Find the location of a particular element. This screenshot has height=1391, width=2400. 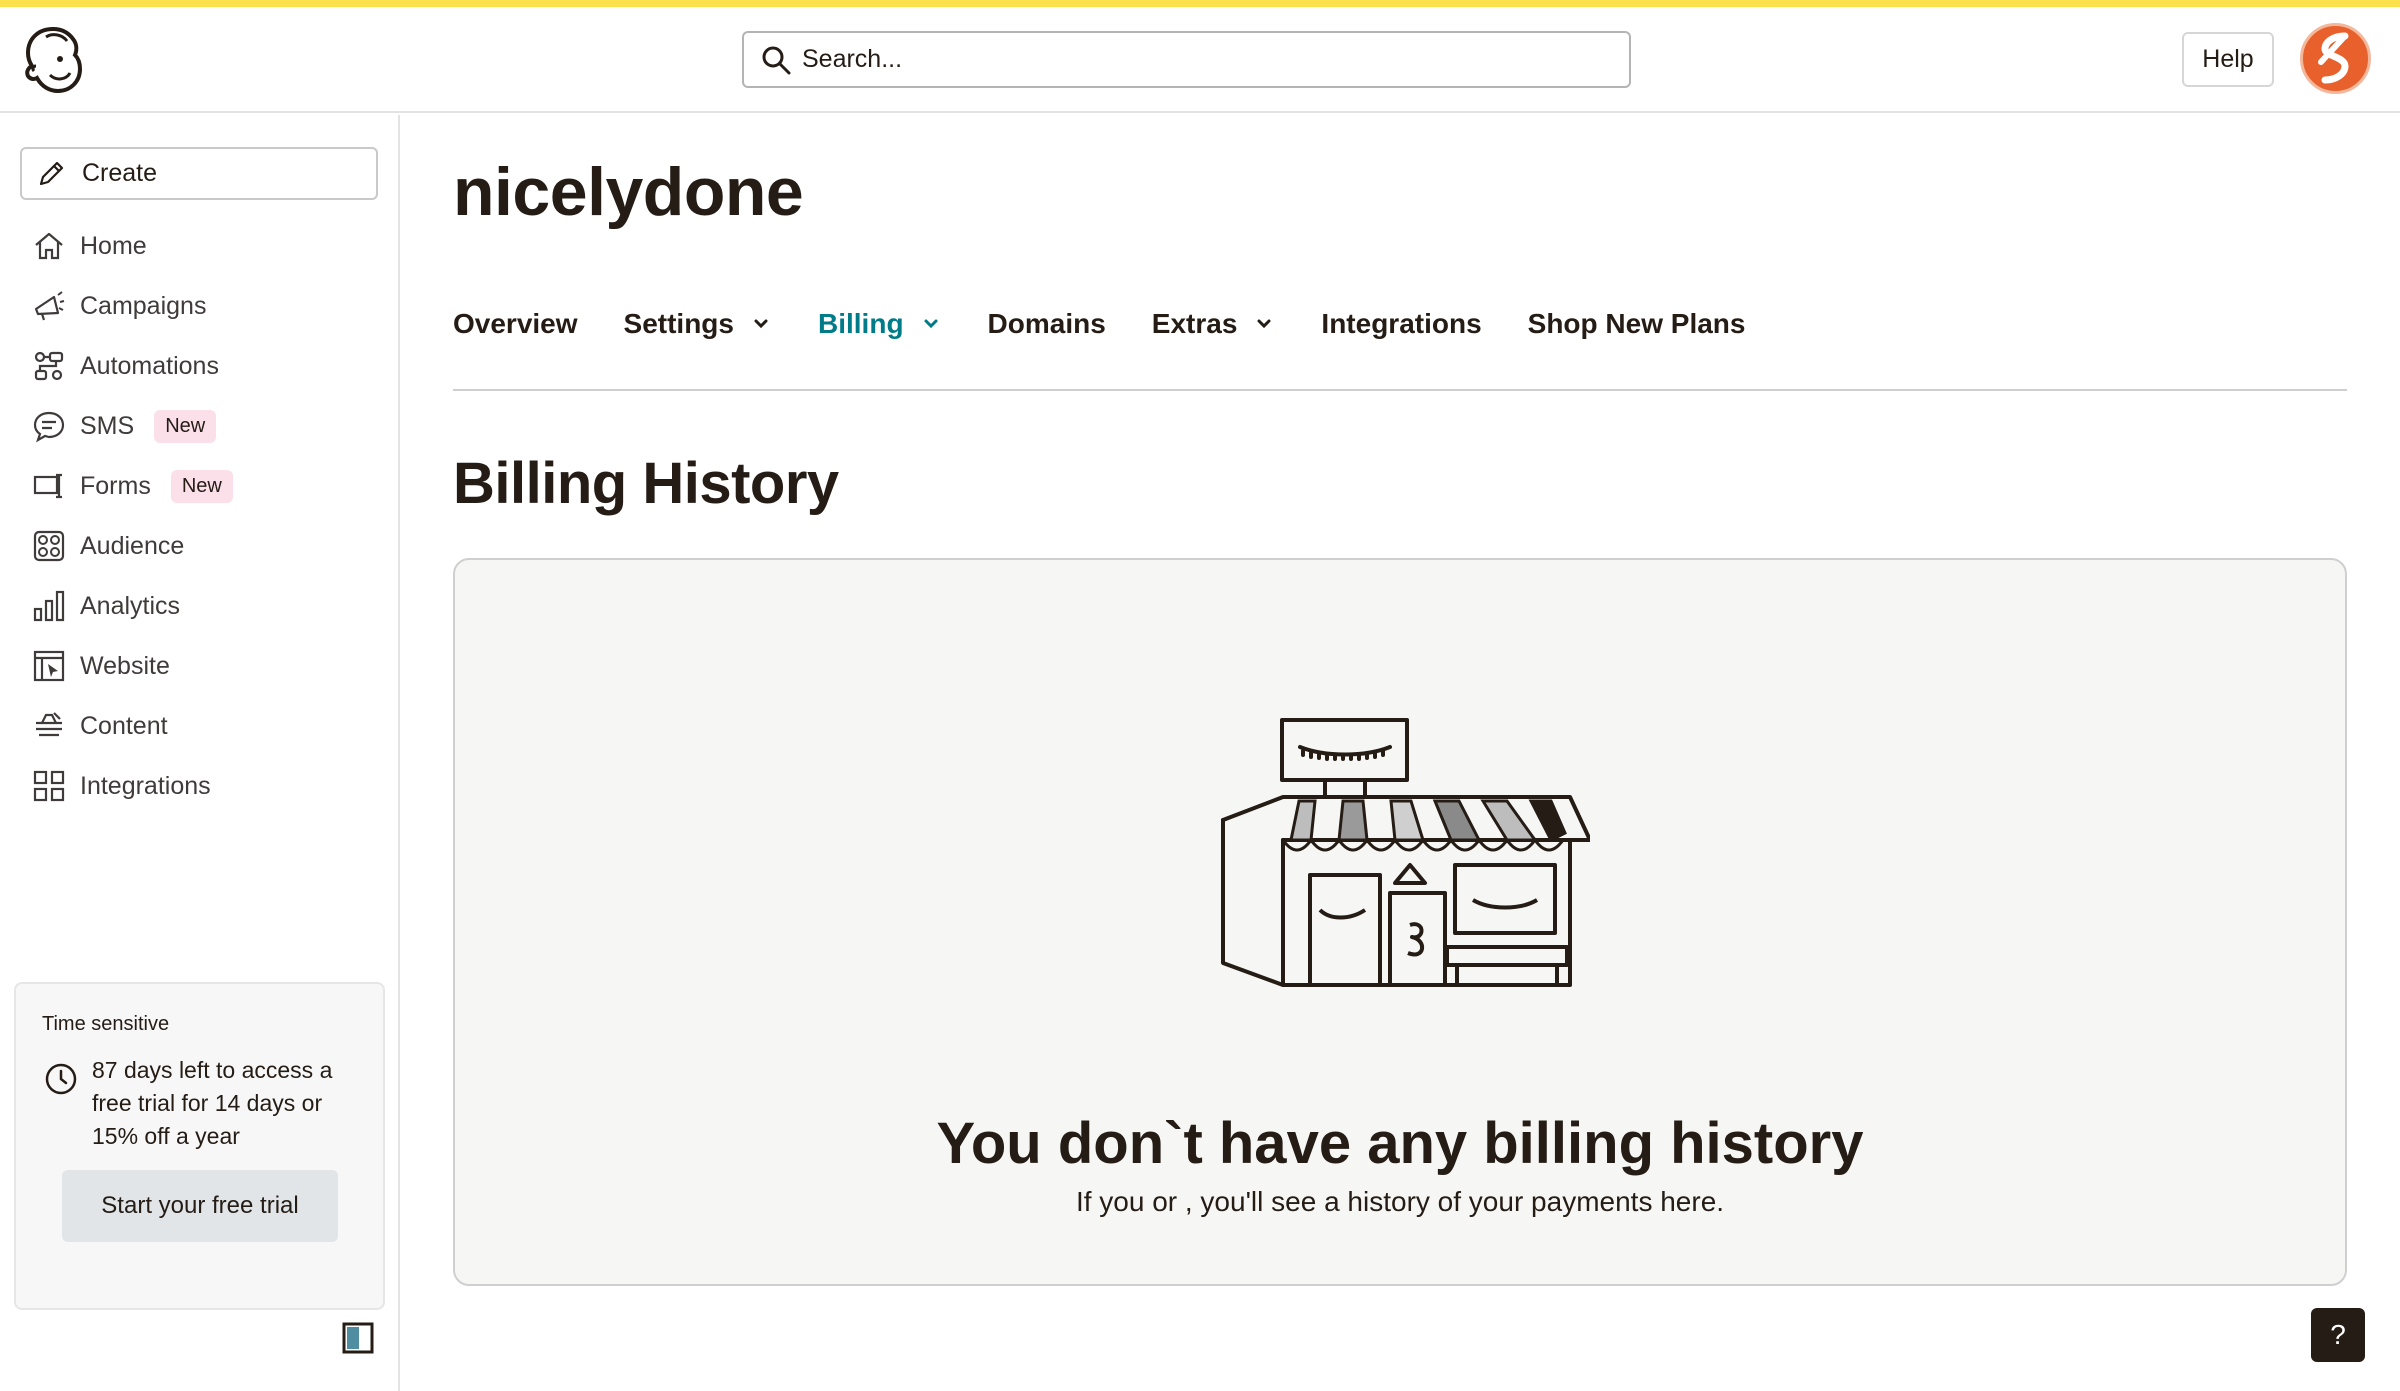

help-fab-button: ? is located at coordinates (2338, 1335).